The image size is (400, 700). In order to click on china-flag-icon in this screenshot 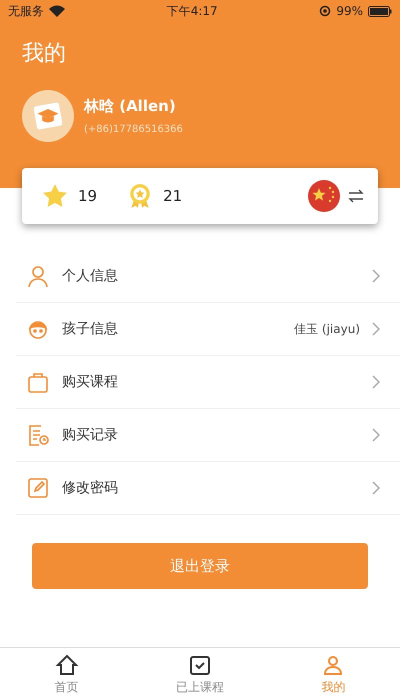, I will do `click(324, 196)`.